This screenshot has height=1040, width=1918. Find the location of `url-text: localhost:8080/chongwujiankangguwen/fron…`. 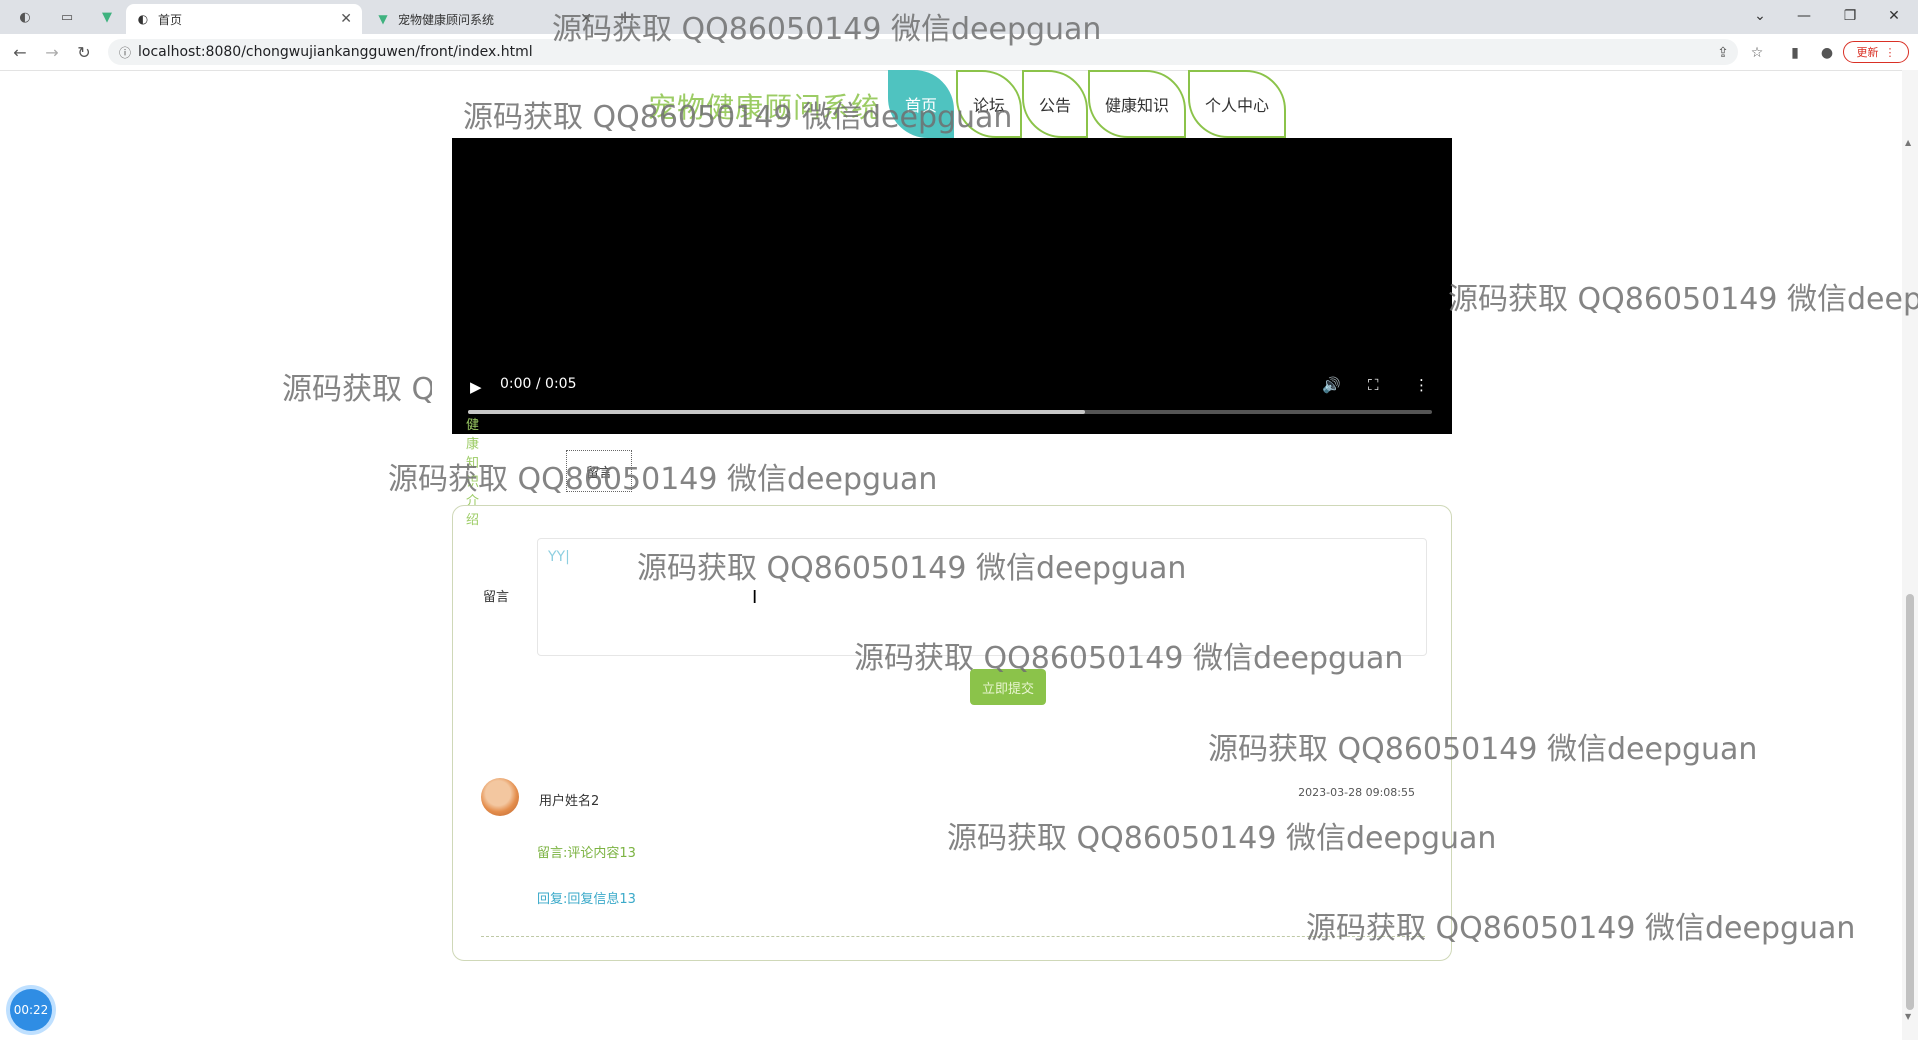

url-text: localhost:8080/chongwujiankangguwen/fron… is located at coordinates (335, 52).